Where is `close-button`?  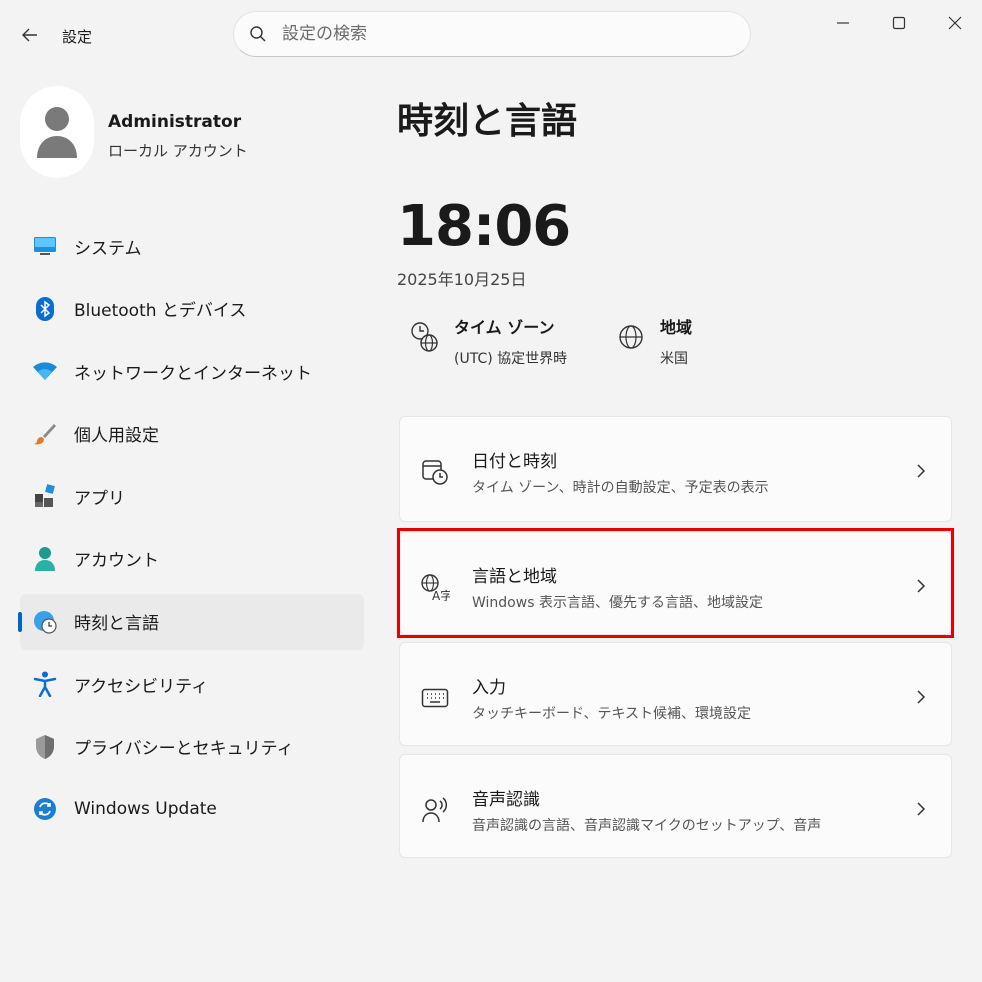 close-button is located at coordinates (955, 23).